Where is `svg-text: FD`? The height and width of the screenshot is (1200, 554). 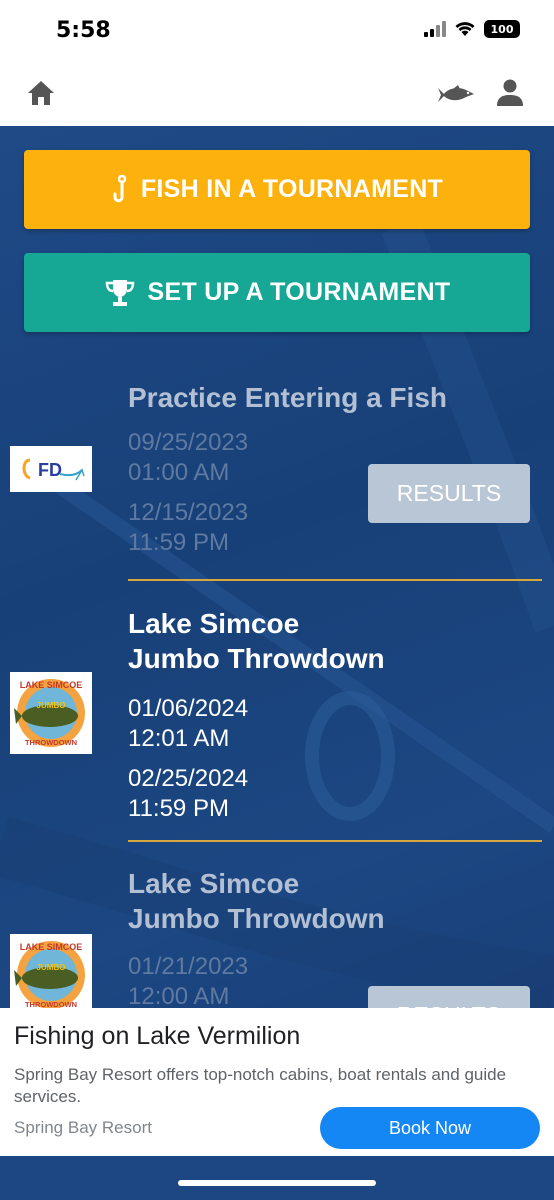
svg-text: FD is located at coordinates (50, 470).